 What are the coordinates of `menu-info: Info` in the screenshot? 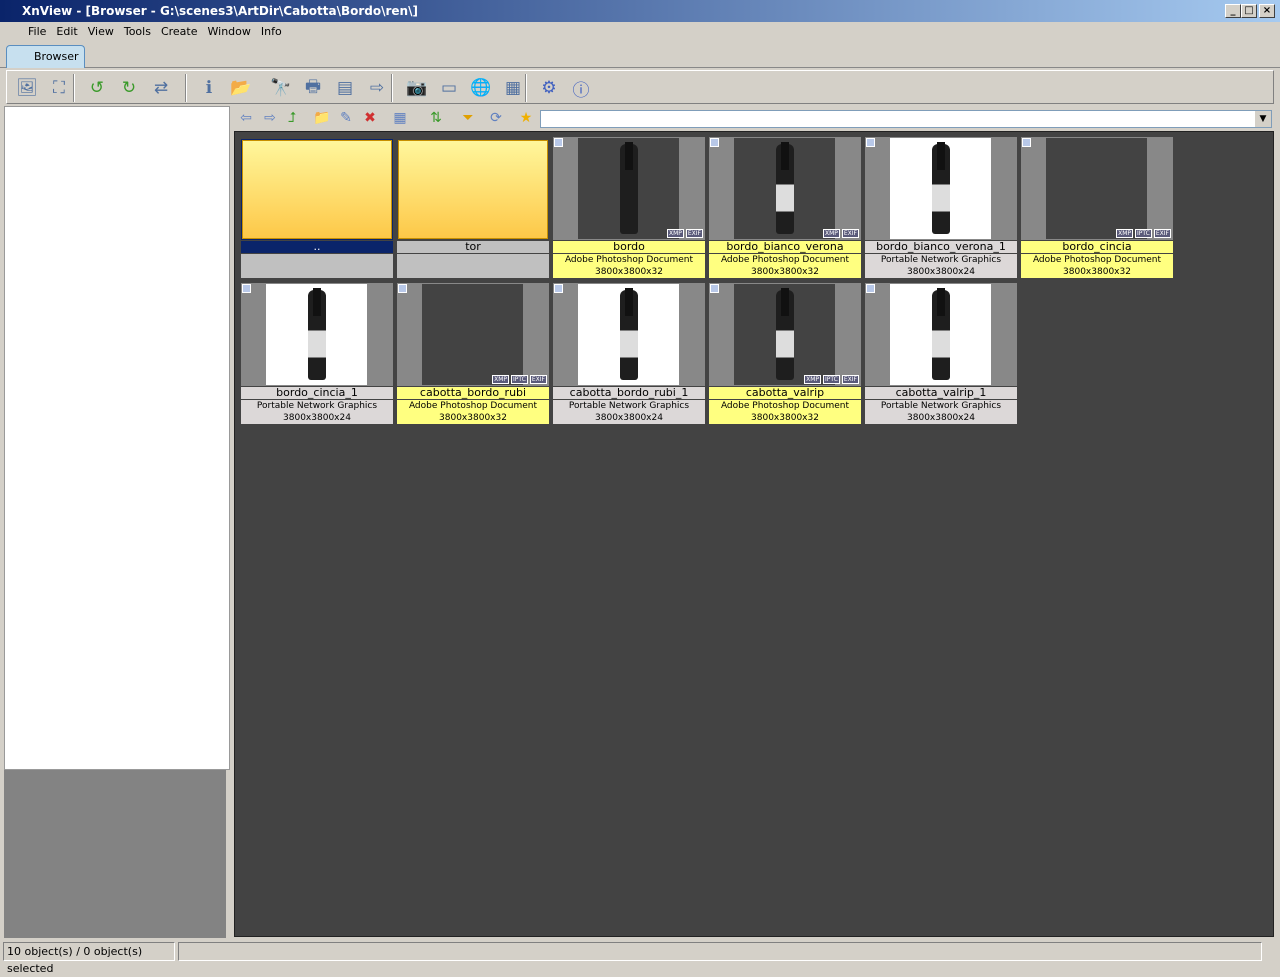 It's located at (271, 31).